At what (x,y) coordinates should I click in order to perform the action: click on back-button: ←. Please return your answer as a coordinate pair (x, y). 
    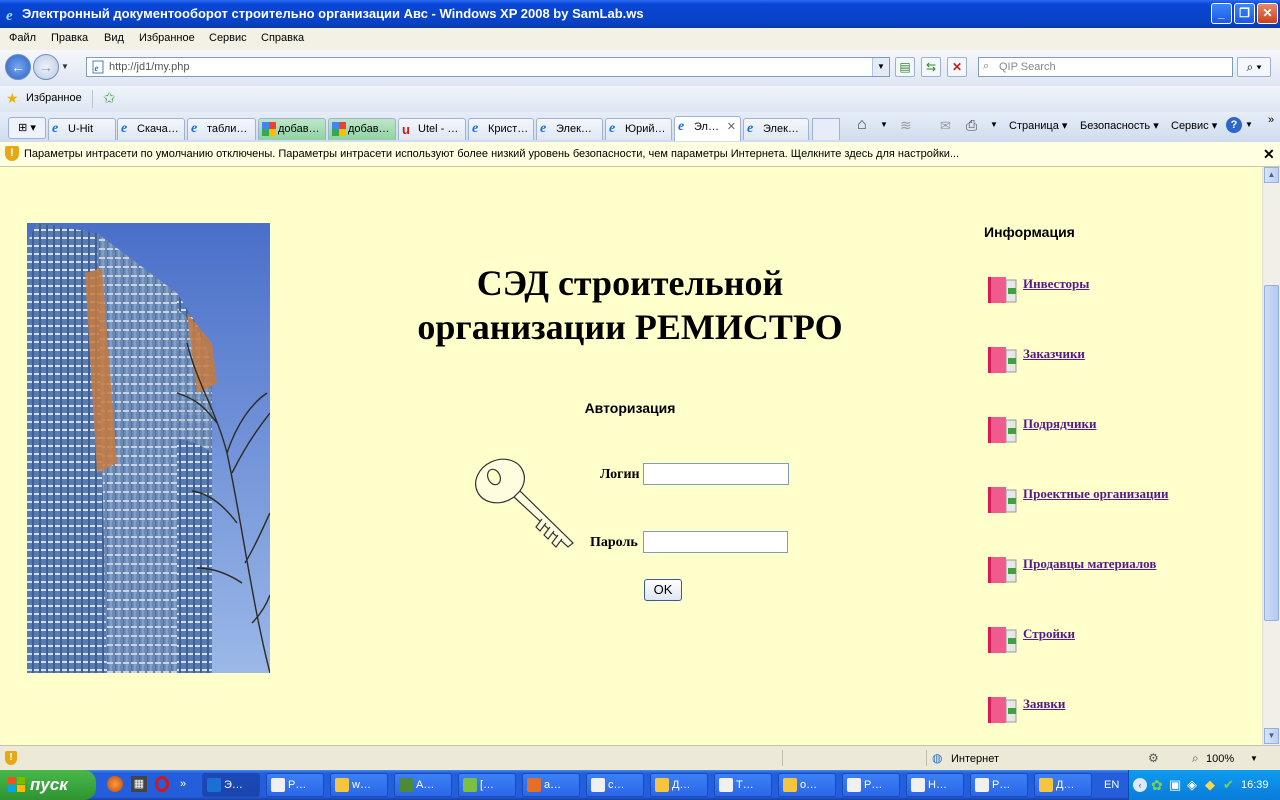
    Looking at the image, I should click on (18, 67).